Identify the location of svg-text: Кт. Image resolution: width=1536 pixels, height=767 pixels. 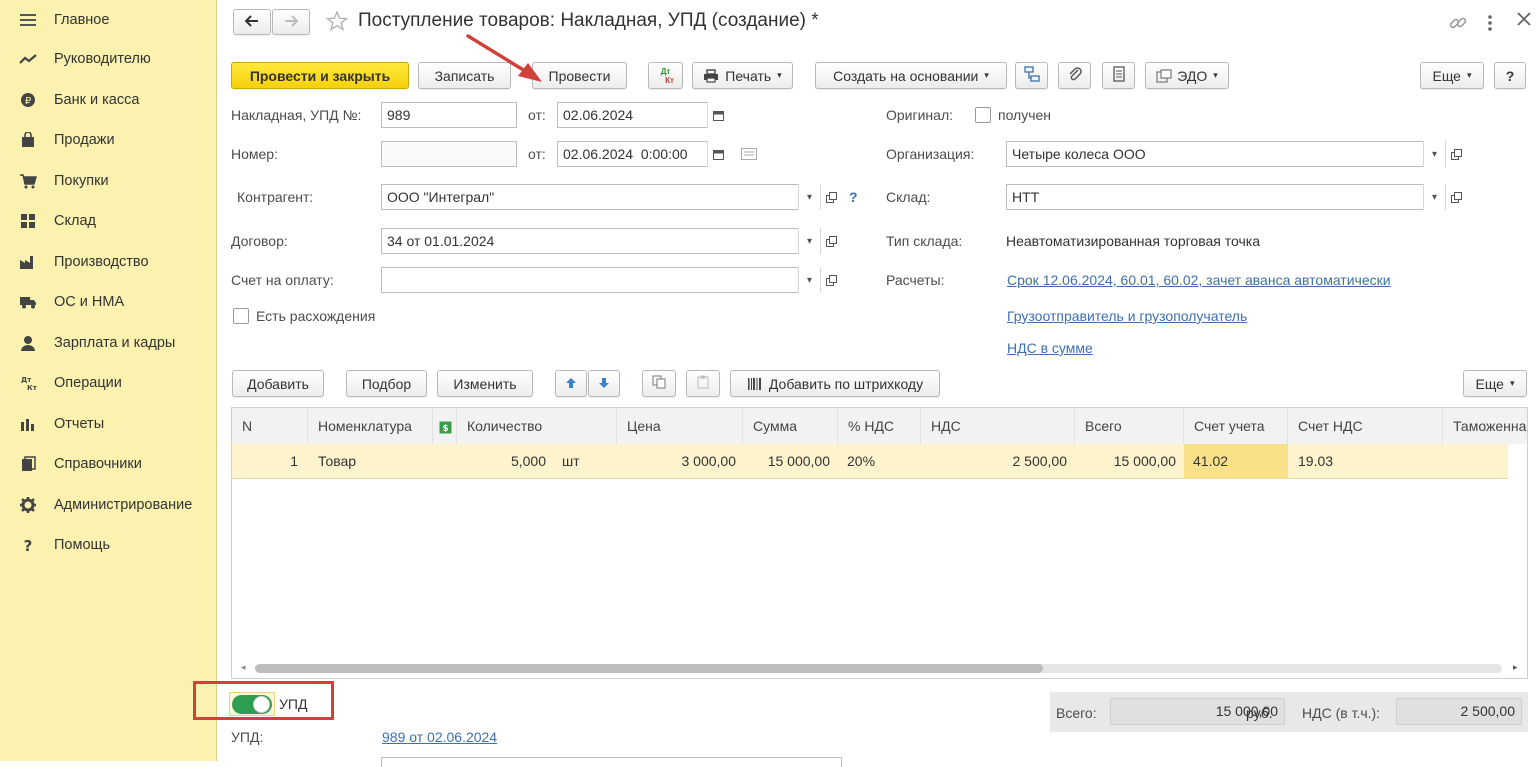
(32, 387).